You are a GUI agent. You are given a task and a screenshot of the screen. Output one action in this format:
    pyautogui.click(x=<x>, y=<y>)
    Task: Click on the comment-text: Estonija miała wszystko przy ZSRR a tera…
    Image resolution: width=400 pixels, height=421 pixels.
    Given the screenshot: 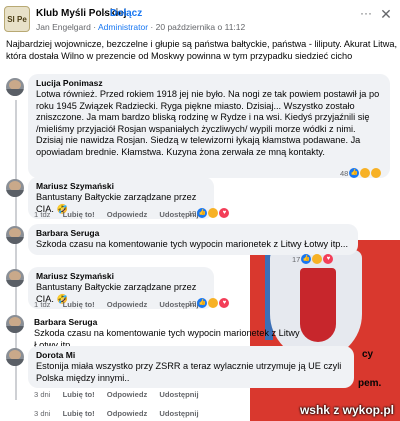 What is the action you would take?
    pyautogui.click(x=189, y=372)
    